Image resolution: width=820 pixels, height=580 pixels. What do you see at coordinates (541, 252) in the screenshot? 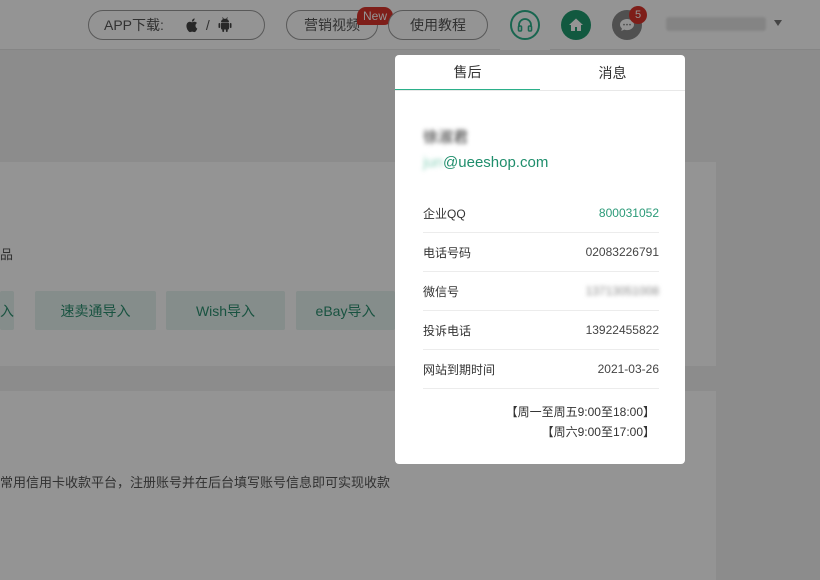
I see `info-row-phone: 电话号码 02083226791` at bounding box center [541, 252].